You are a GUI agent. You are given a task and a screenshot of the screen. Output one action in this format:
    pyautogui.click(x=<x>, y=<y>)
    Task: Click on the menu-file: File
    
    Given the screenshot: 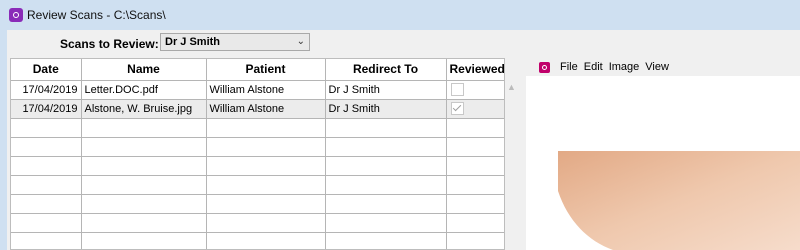 What is the action you would take?
    pyautogui.click(x=569, y=67)
    